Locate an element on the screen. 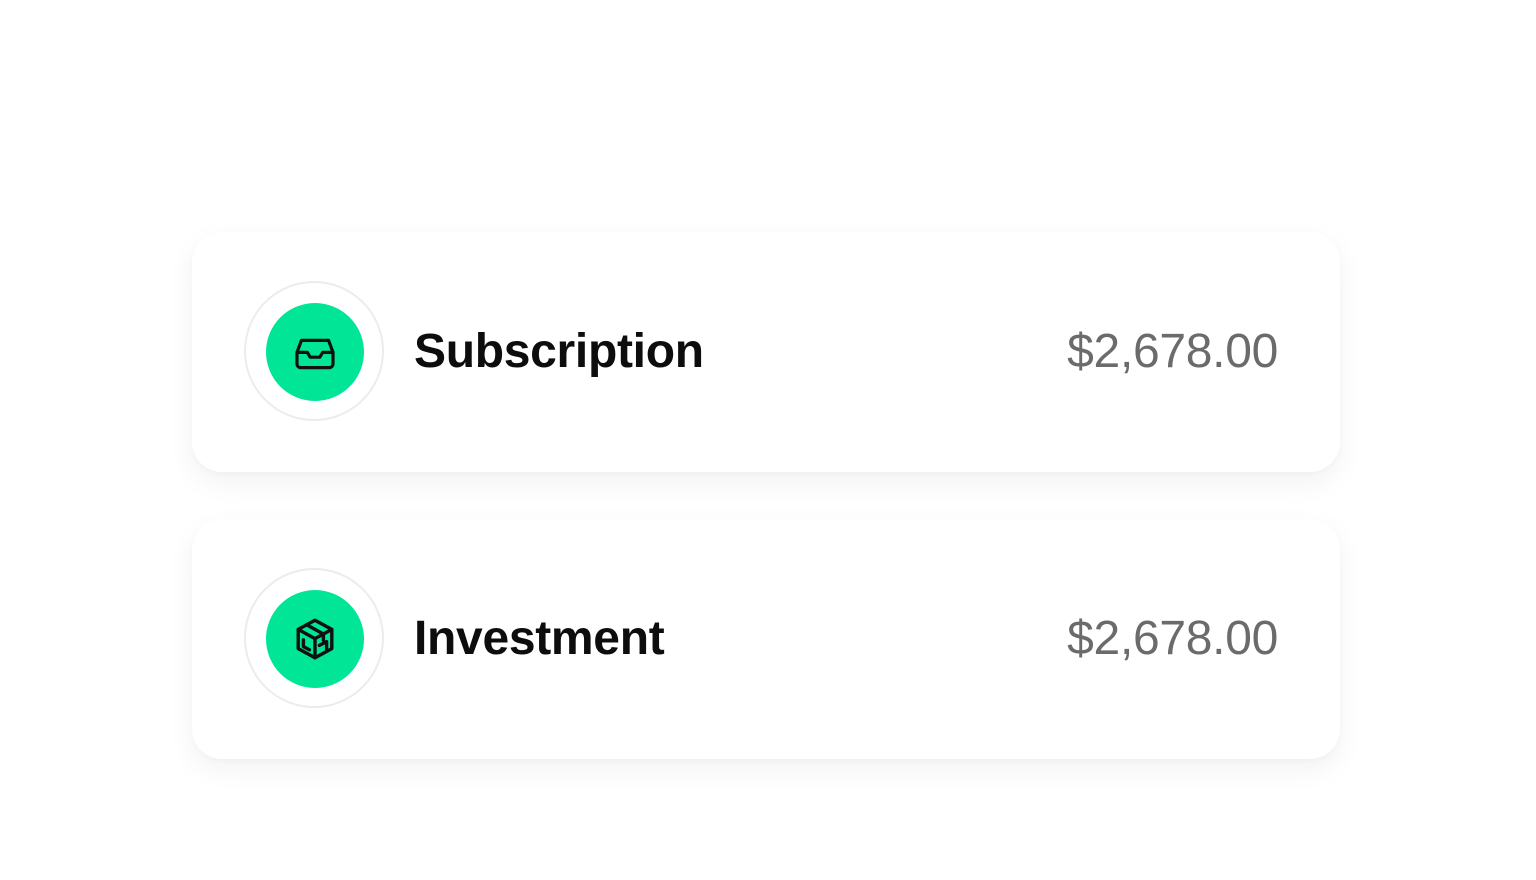  transaction-label: Investment is located at coordinates (539, 638).